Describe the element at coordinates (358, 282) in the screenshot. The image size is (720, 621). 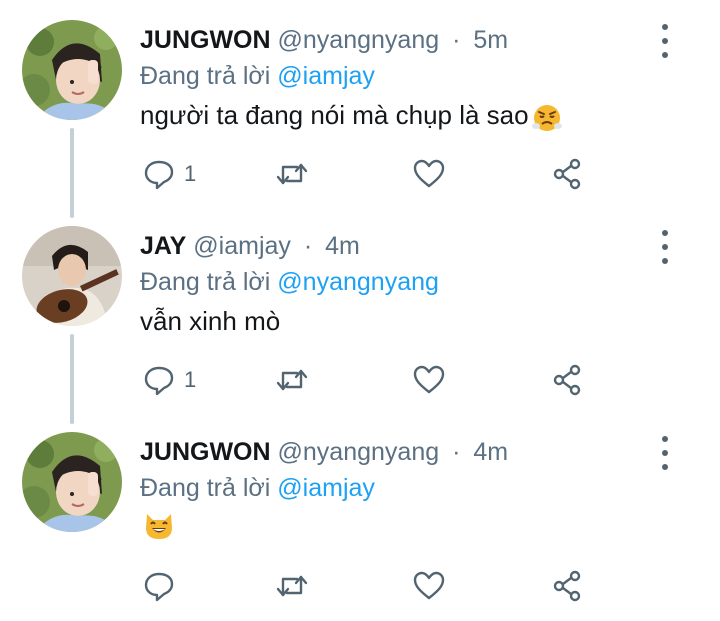
I see `mention-link: @nyangnyang` at that location.